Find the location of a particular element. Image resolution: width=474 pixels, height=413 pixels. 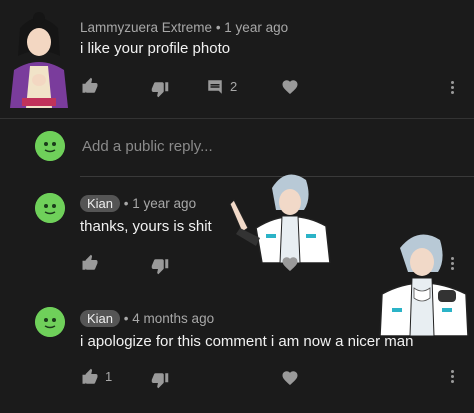

reply-time: 1 year ago is located at coordinates (164, 203).